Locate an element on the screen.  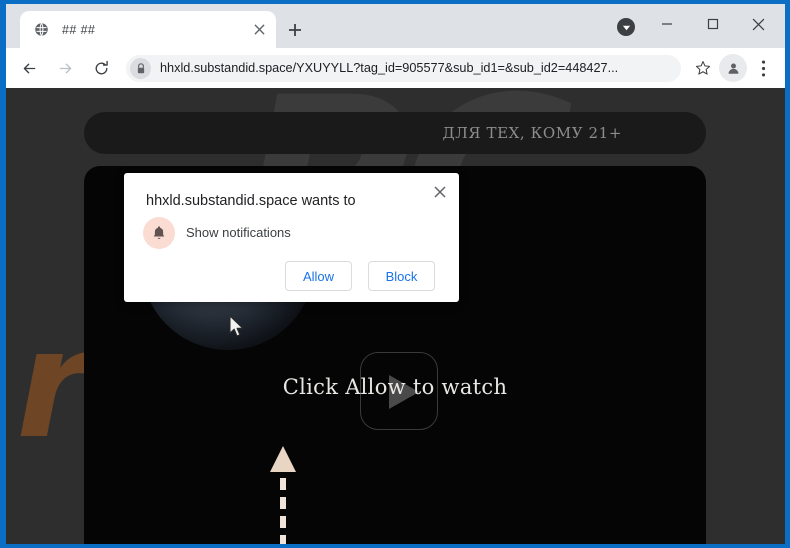
tab-strip: ## ## is located at coordinates (395, 26).